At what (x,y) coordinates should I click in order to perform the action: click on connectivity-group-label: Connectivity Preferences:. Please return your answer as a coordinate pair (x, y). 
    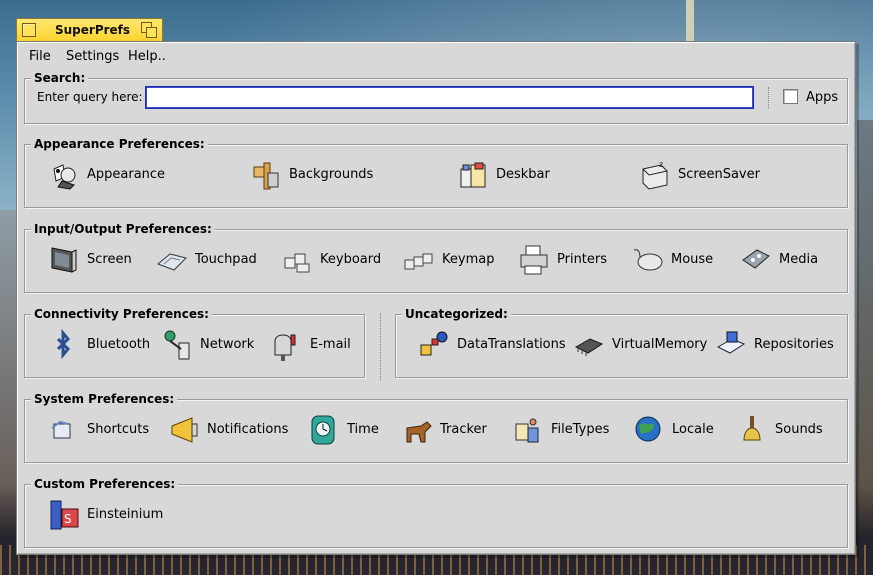
    Looking at the image, I should click on (121, 314).